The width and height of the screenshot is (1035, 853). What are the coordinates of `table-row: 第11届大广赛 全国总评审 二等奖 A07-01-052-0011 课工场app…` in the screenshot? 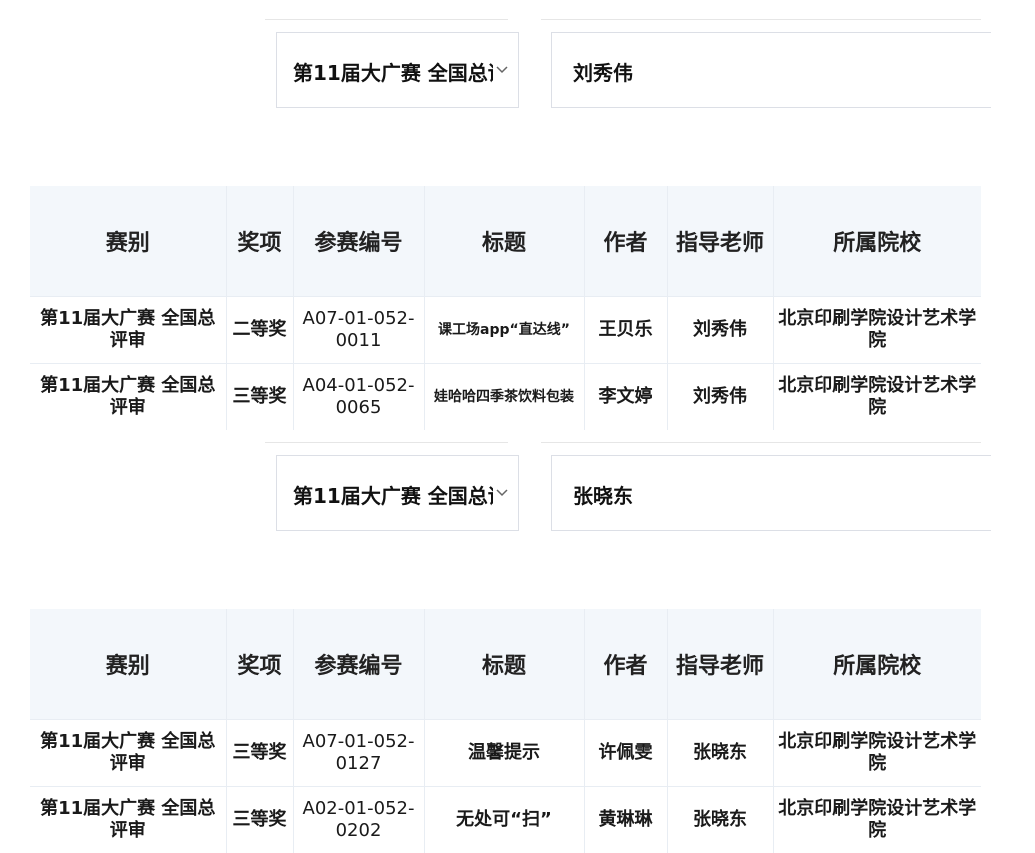 It's located at (505, 330).